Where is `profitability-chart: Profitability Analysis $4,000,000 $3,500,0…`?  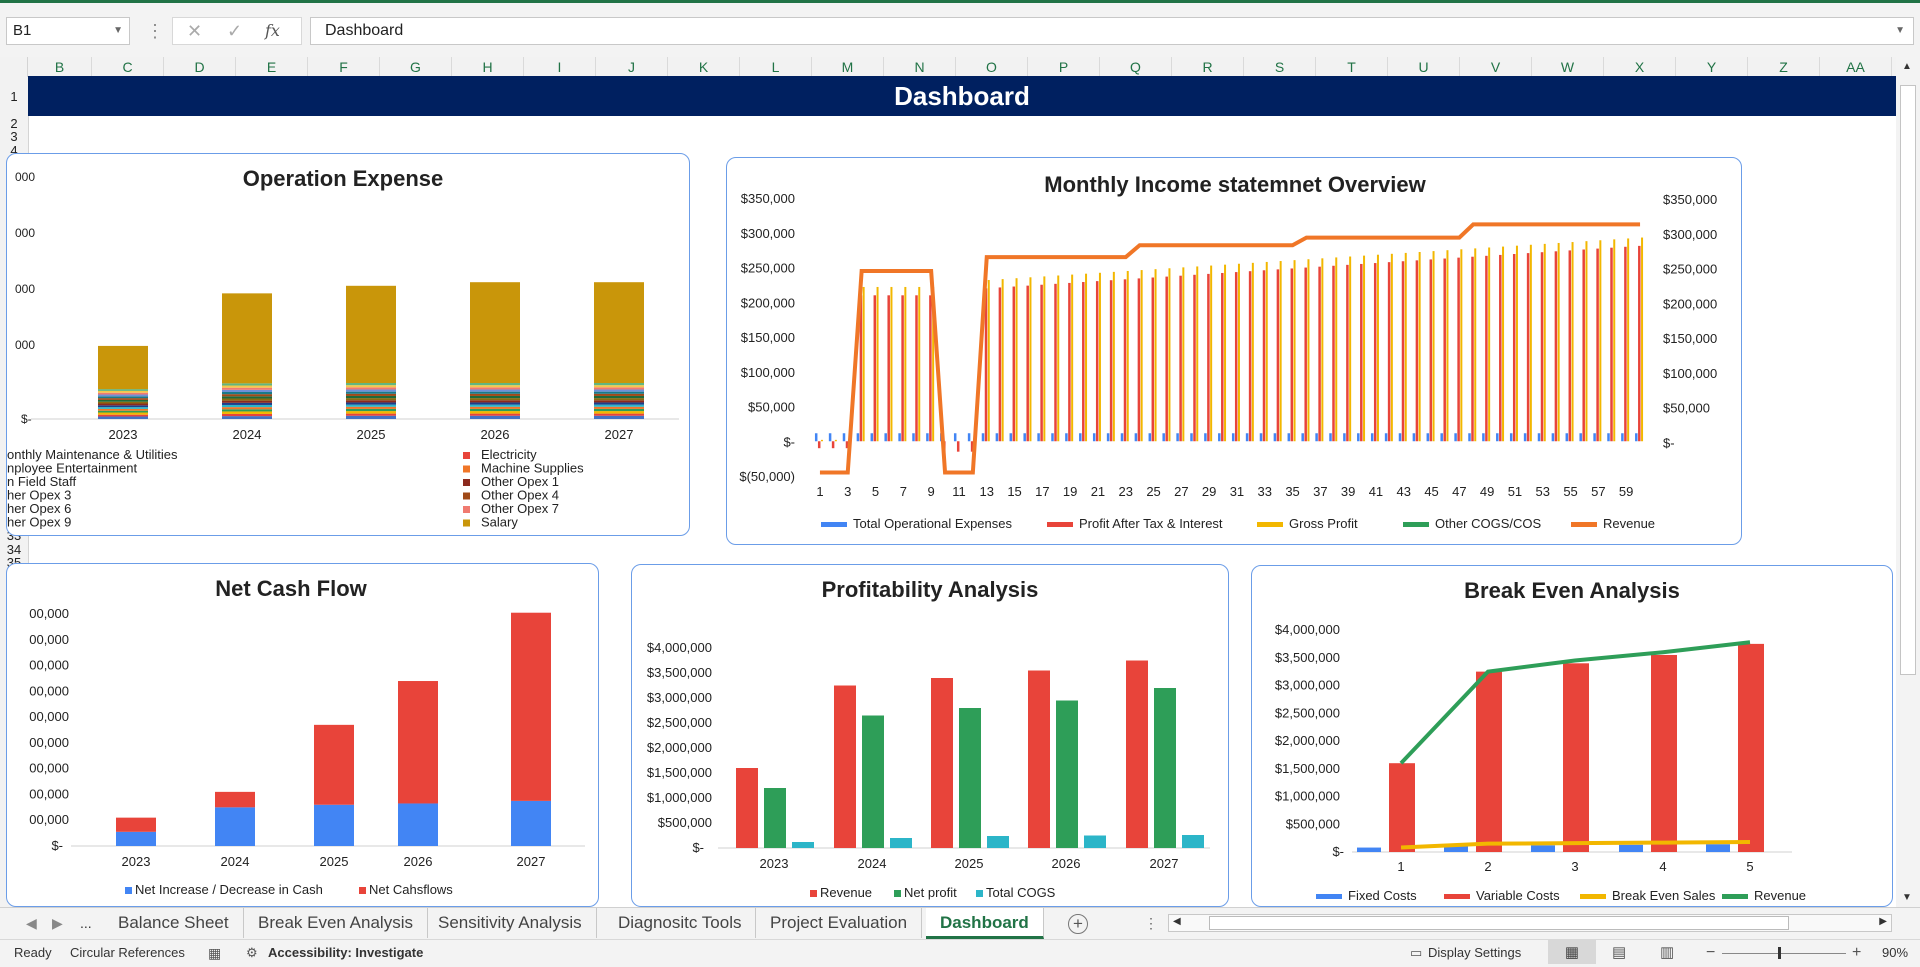 profitability-chart: Profitability Analysis $4,000,000 $3,500,0… is located at coordinates (930, 735).